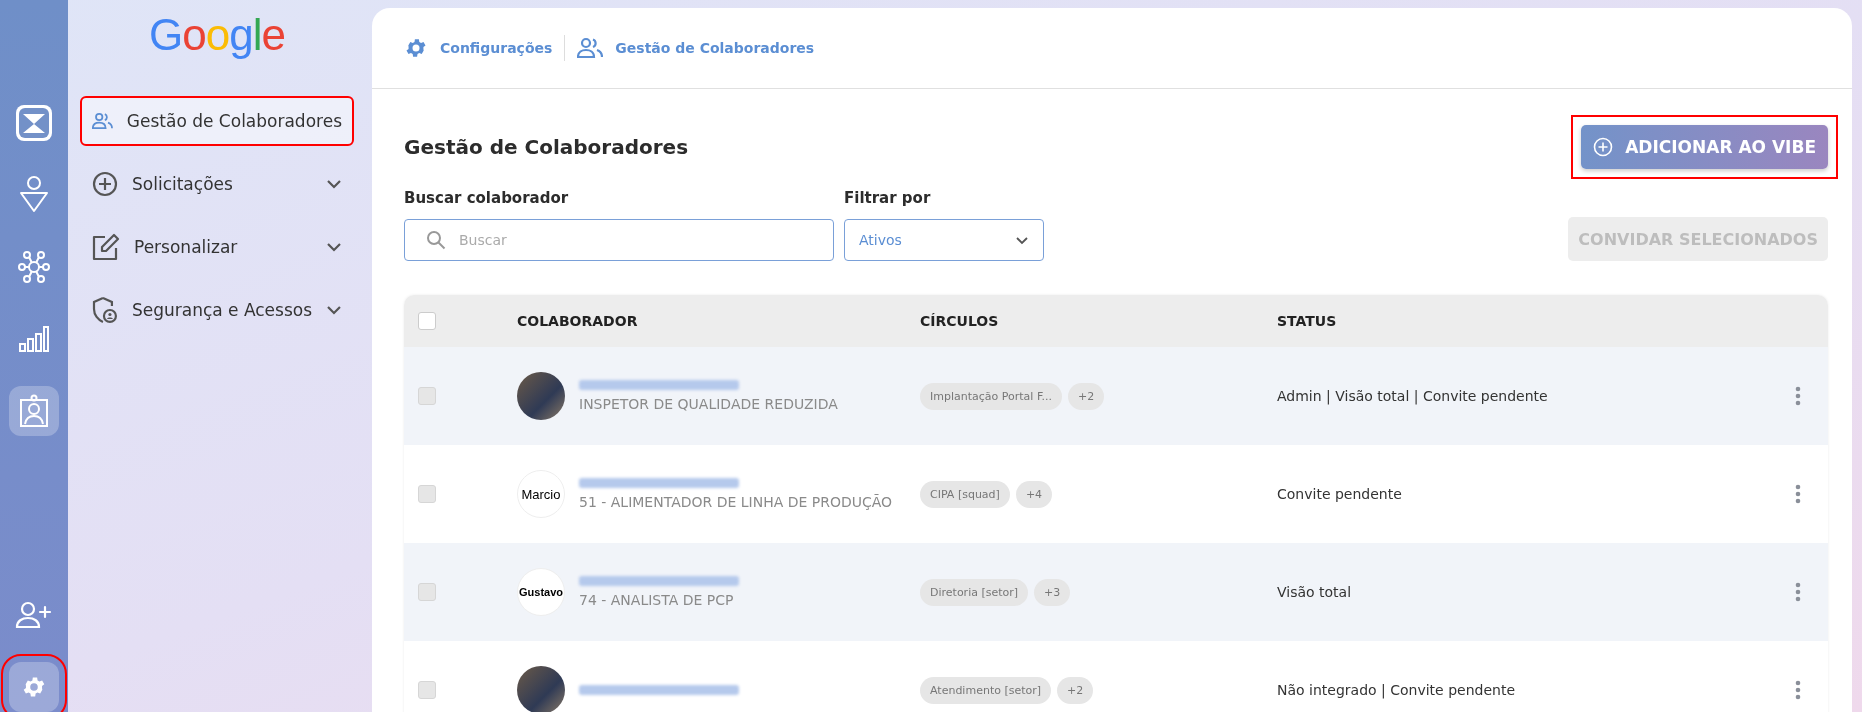 The width and height of the screenshot is (1862, 712). What do you see at coordinates (217, 35) in the screenshot?
I see `google-logo: Google` at bounding box center [217, 35].